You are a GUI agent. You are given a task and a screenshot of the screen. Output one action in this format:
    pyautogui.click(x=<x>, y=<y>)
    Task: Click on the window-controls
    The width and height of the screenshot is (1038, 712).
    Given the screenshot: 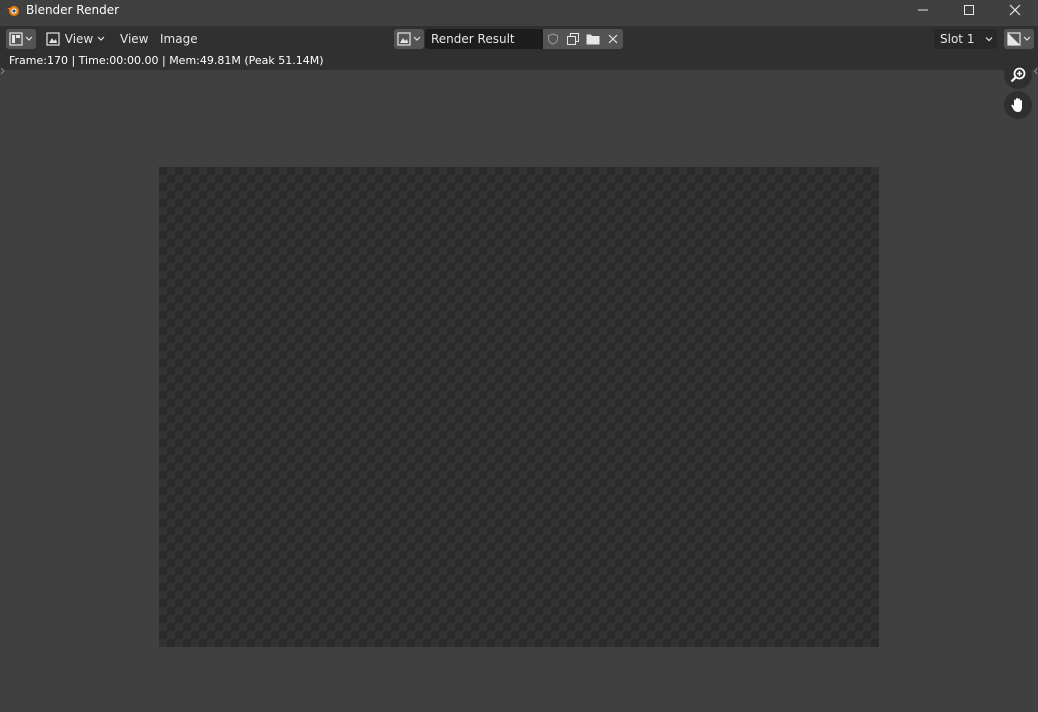 What is the action you would take?
    pyautogui.click(x=969, y=10)
    